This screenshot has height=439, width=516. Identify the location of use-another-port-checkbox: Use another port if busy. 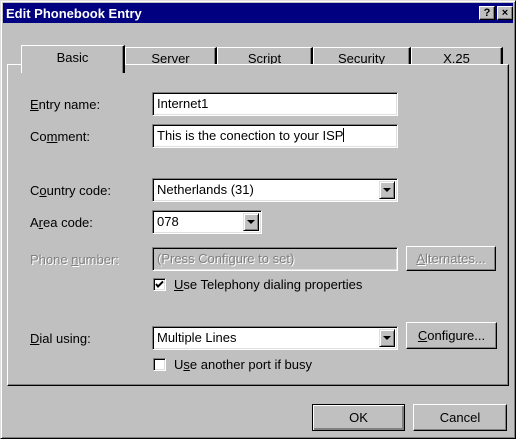
(232, 364).